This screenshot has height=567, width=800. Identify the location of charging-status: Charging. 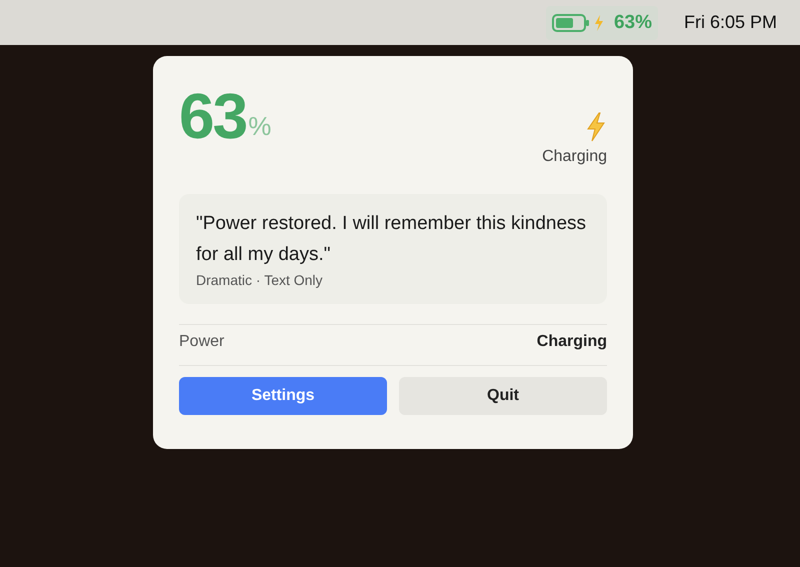
(574, 157).